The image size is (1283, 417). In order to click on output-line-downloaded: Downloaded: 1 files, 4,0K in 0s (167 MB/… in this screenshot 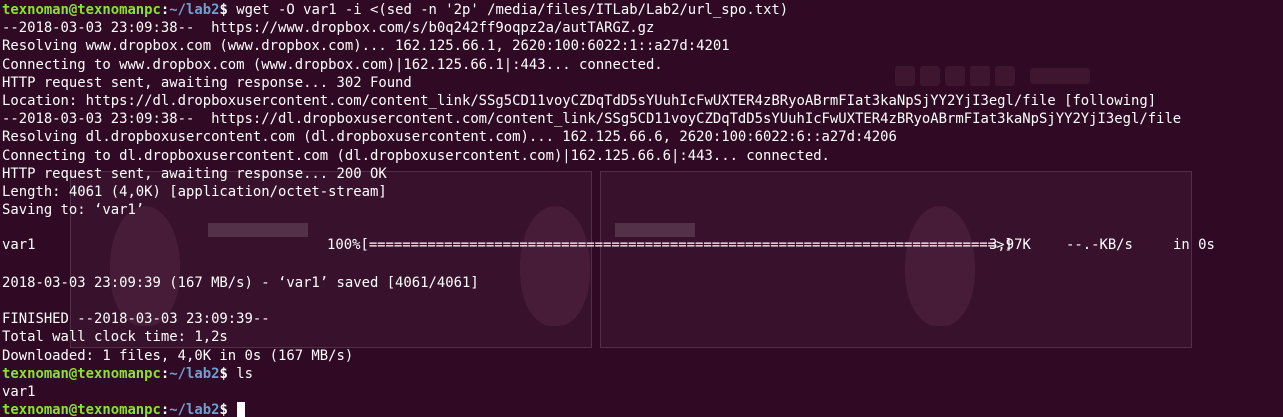, I will do `click(178, 355)`.